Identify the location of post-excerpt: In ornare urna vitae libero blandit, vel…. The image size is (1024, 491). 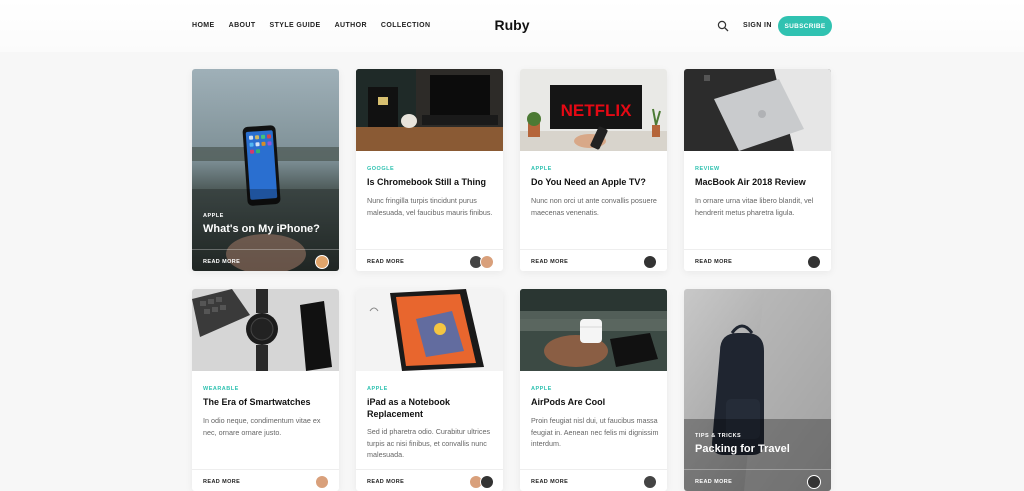
(754, 206).